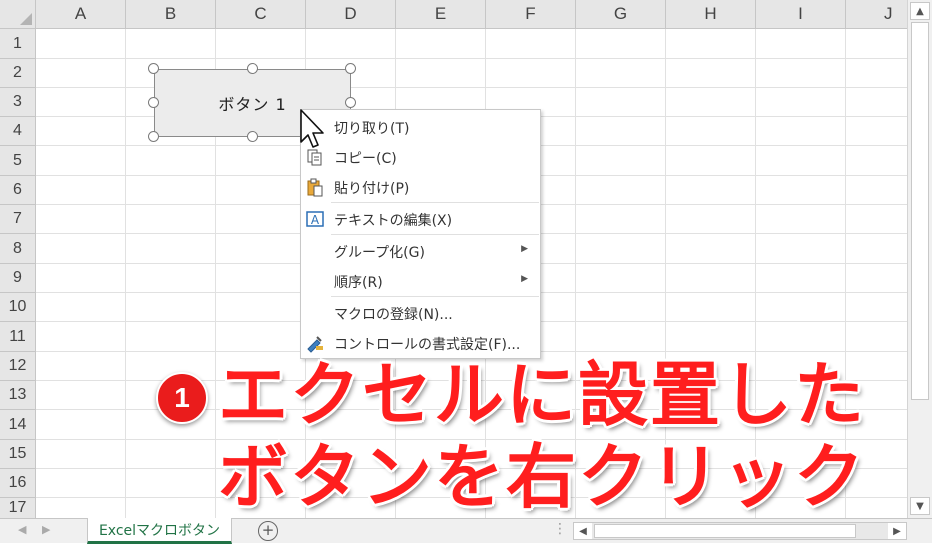 The height and width of the screenshot is (544, 932). What do you see at coordinates (22, 529) in the screenshot?
I see `tab-scroll-left-icon: ◀` at bounding box center [22, 529].